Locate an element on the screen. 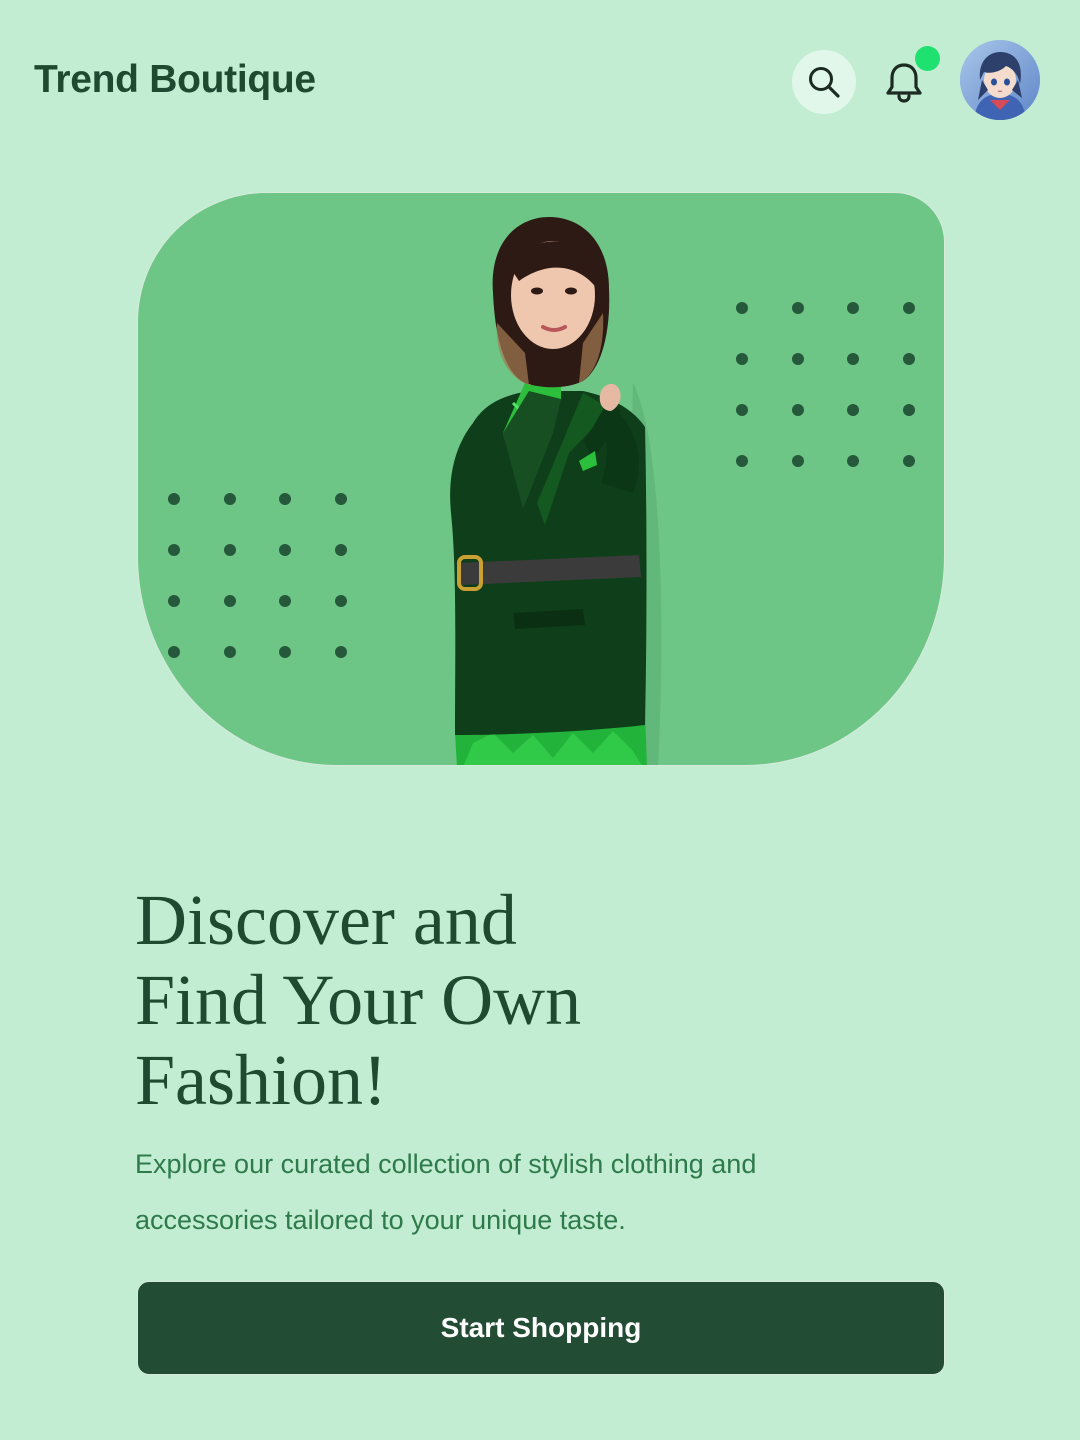 The image size is (1080, 1440). start-shopping-button: Start Shopping is located at coordinates (541, 1328).